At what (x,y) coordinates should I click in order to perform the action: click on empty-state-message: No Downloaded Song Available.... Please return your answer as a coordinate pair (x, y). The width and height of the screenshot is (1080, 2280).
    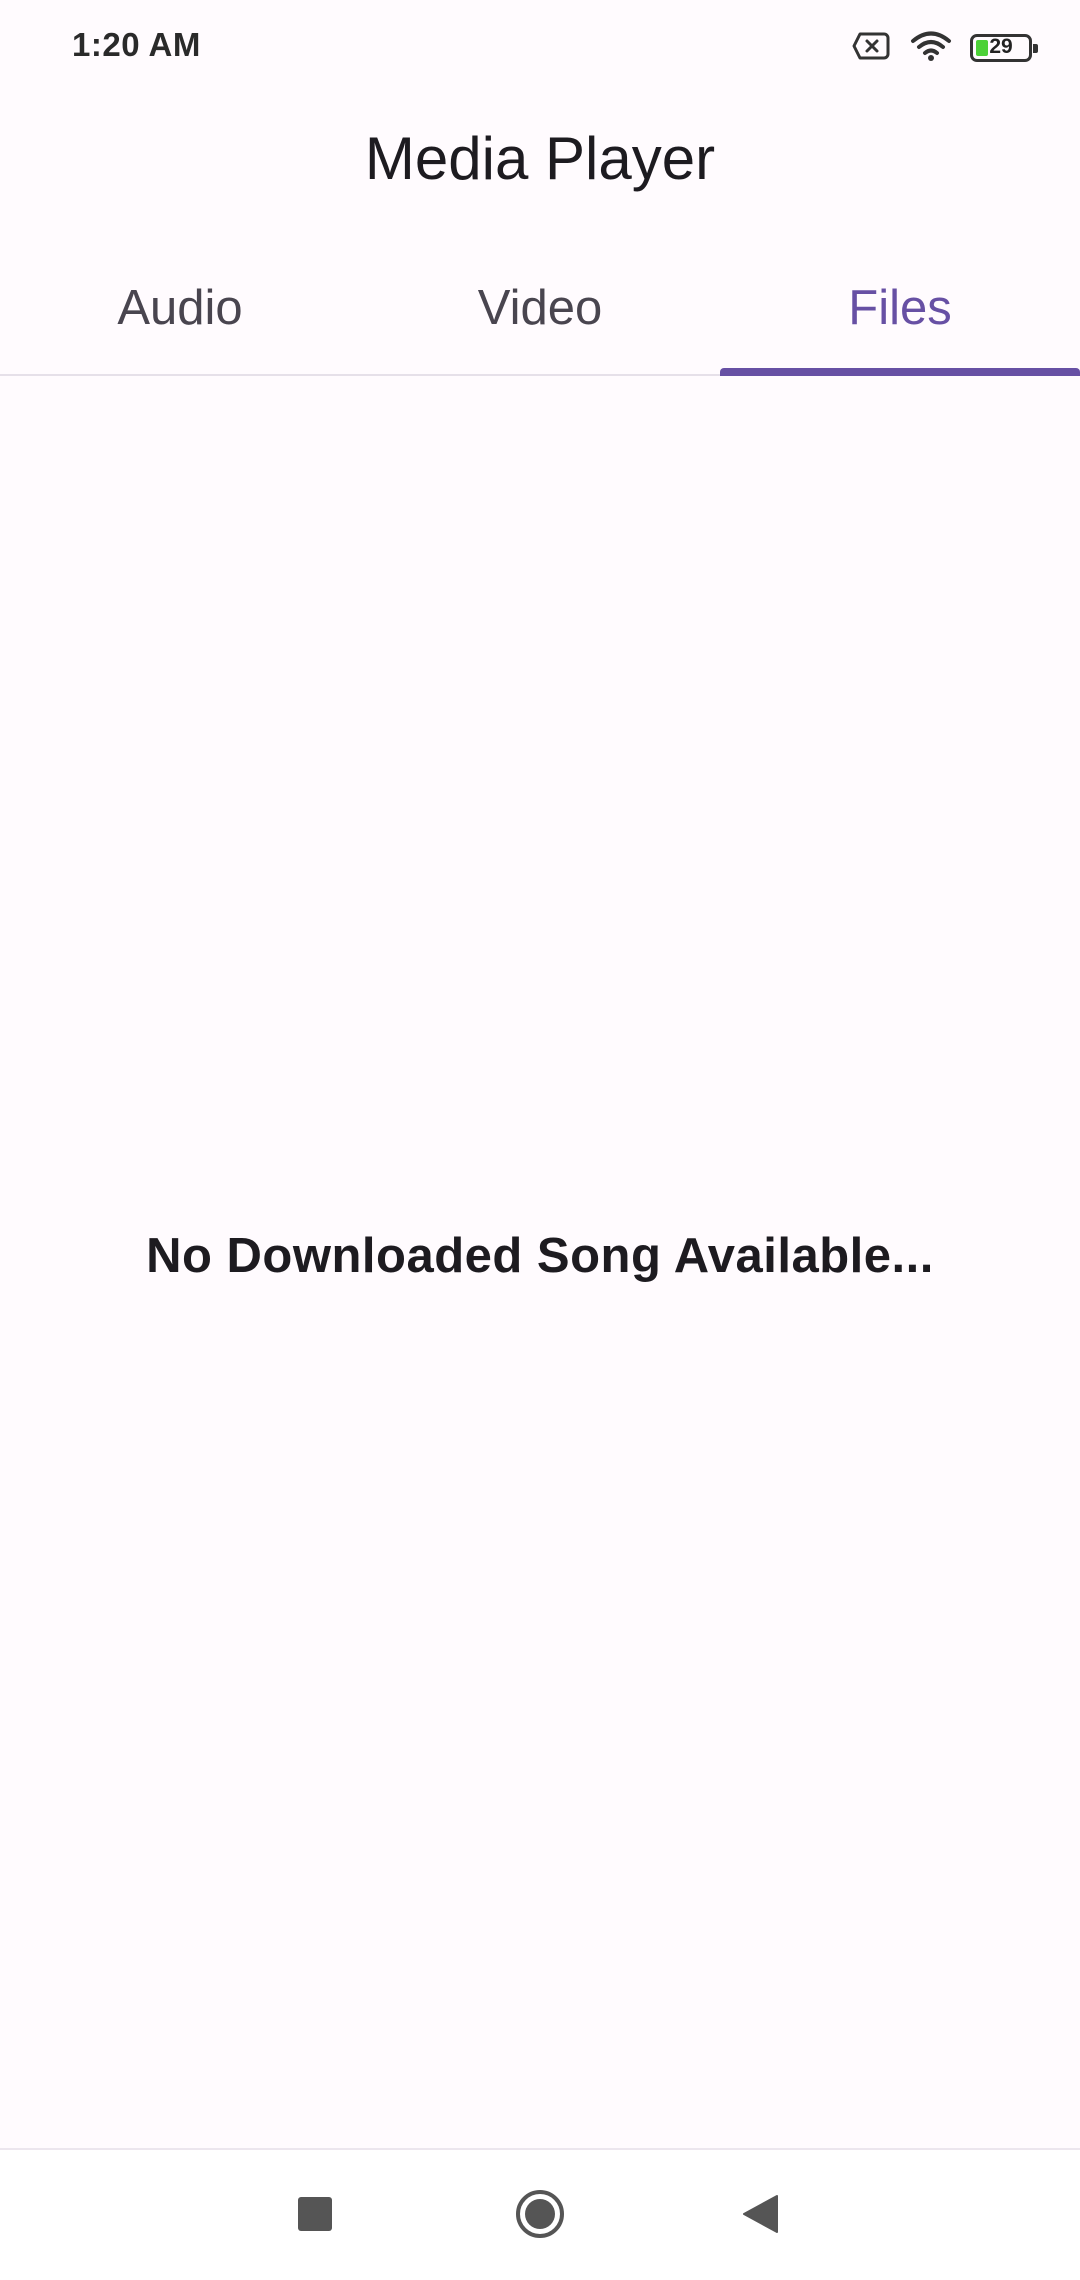
    Looking at the image, I should click on (540, 1256).